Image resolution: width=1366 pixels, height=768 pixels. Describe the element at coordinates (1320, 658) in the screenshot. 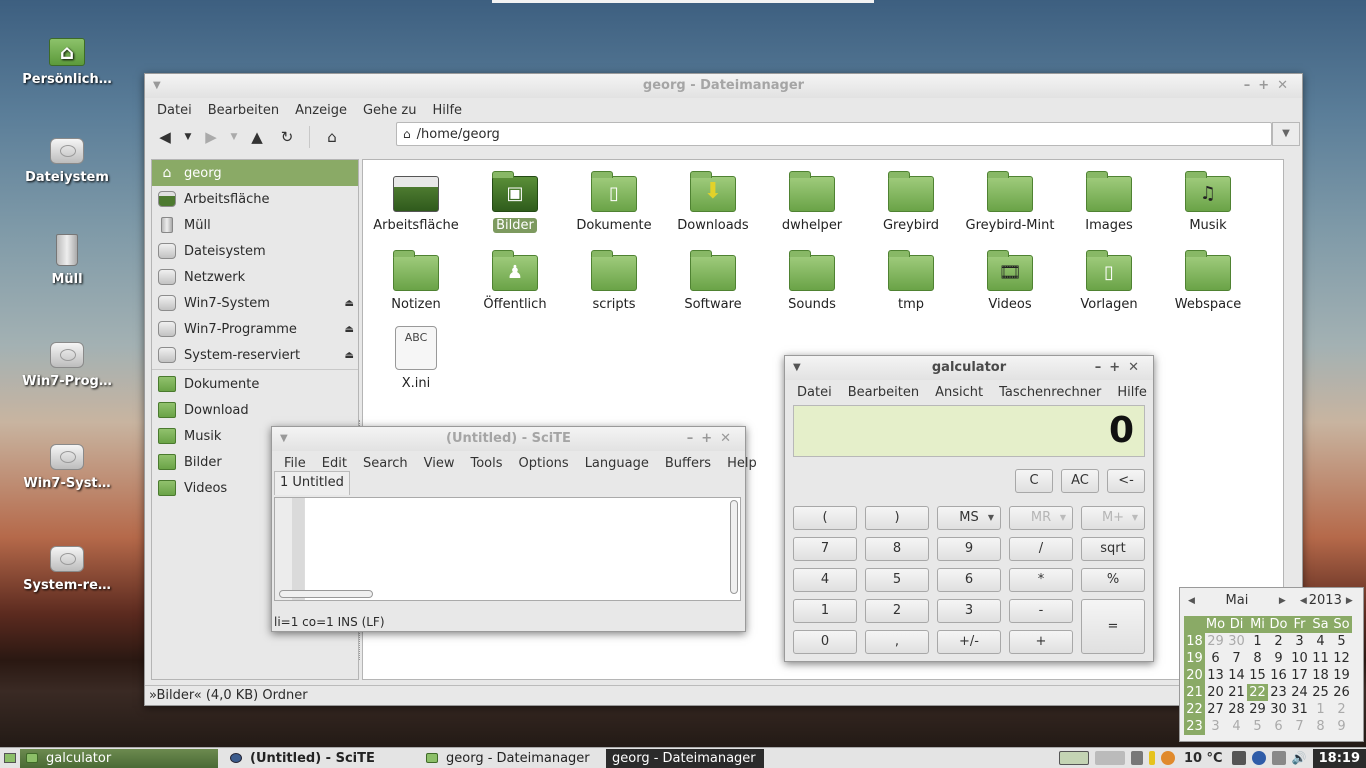

I see `calendar-day: 11` at that location.